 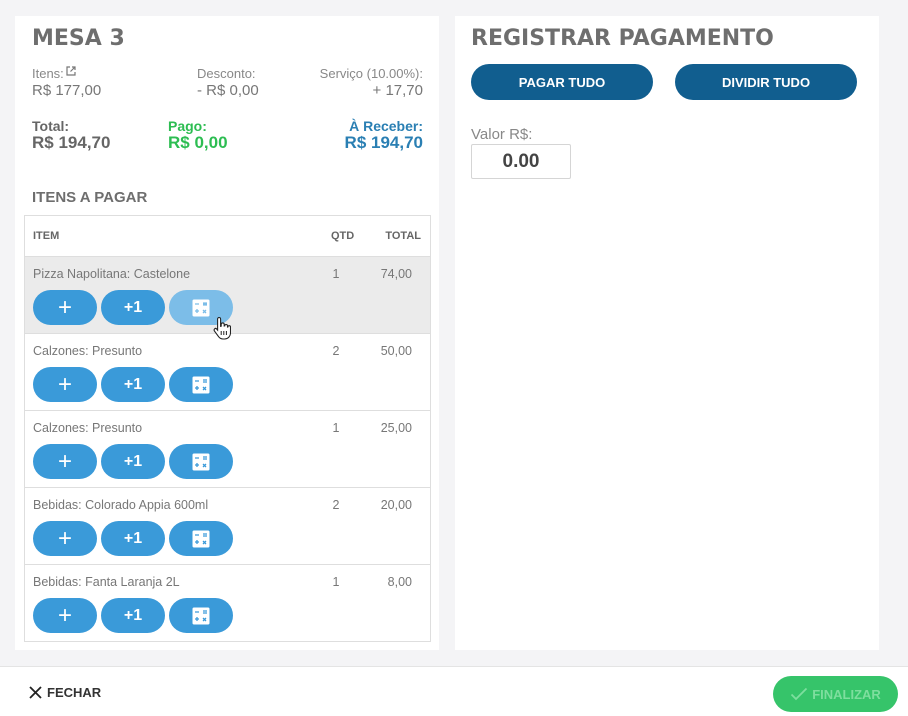 What do you see at coordinates (766, 82) in the screenshot?
I see `split-all-button: DIVIDIR TUDO` at bounding box center [766, 82].